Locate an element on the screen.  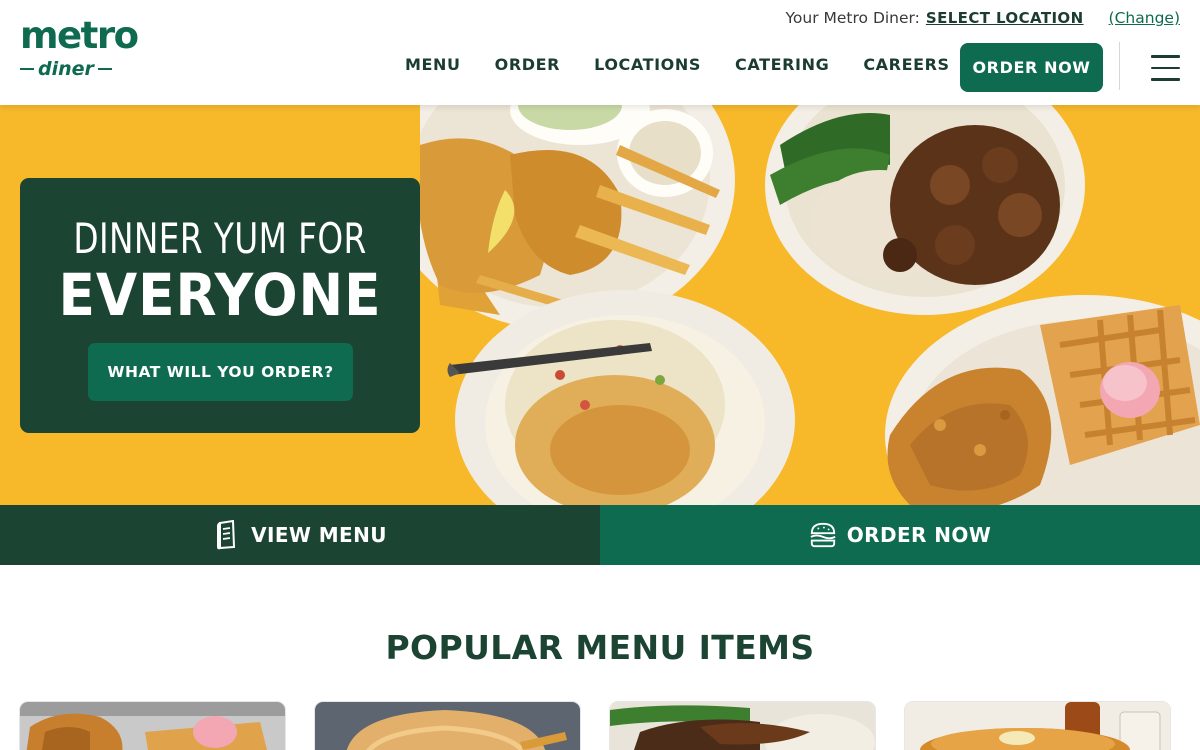
pancakes-and-syrup-image is located at coordinates (1037, 726).